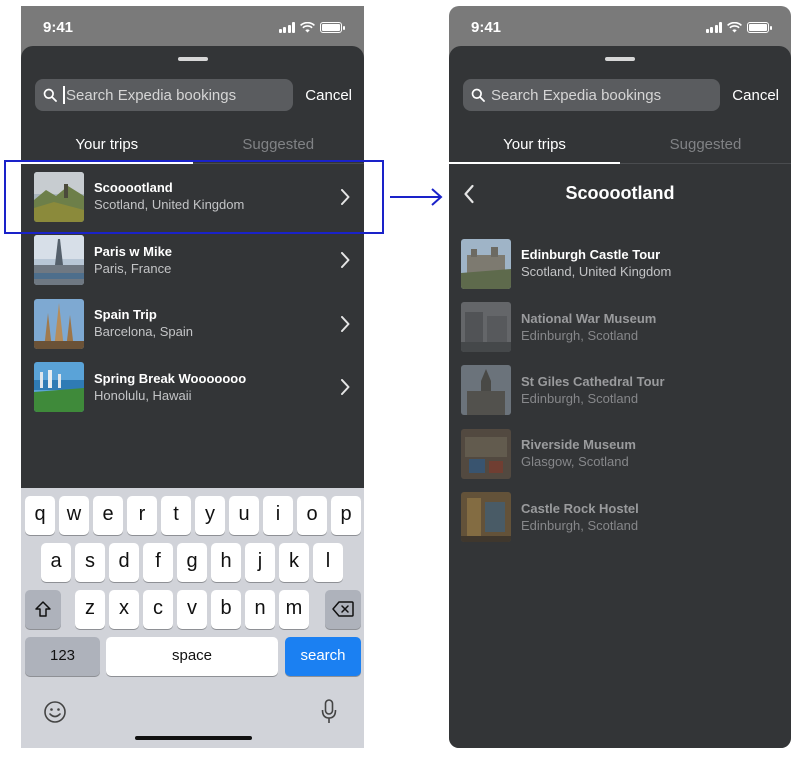  Describe the element at coordinates (346, 515) in the screenshot. I see `key-p: p` at that location.